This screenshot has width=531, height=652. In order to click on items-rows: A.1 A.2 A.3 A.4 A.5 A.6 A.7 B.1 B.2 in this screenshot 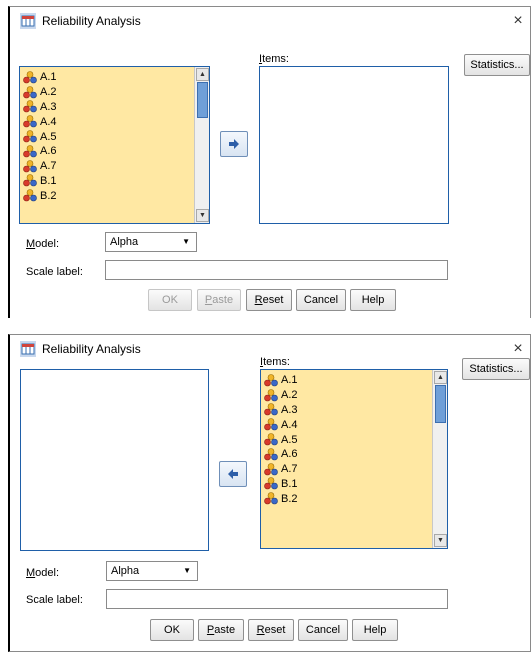, I will do `click(347, 439)`.